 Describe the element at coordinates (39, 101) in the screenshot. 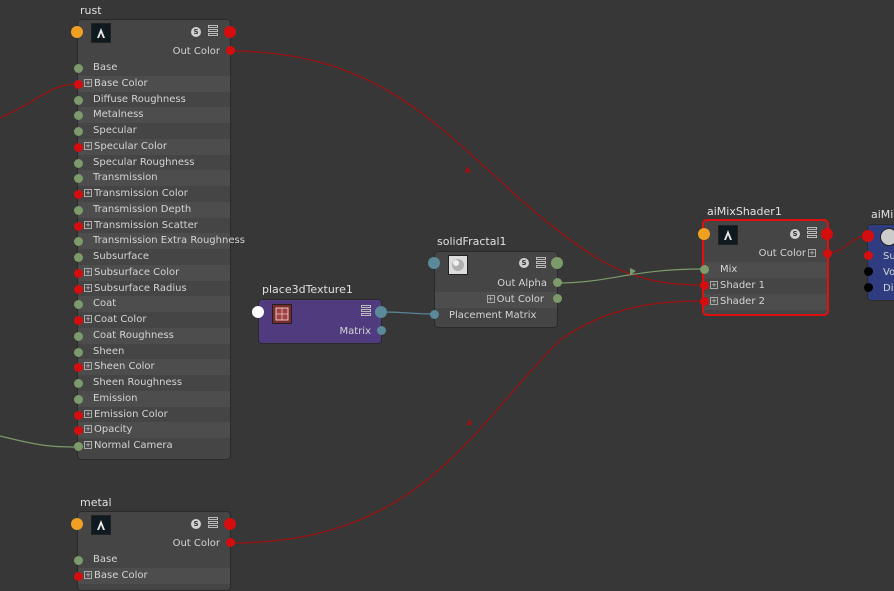

I see `wire-base-color-input` at that location.